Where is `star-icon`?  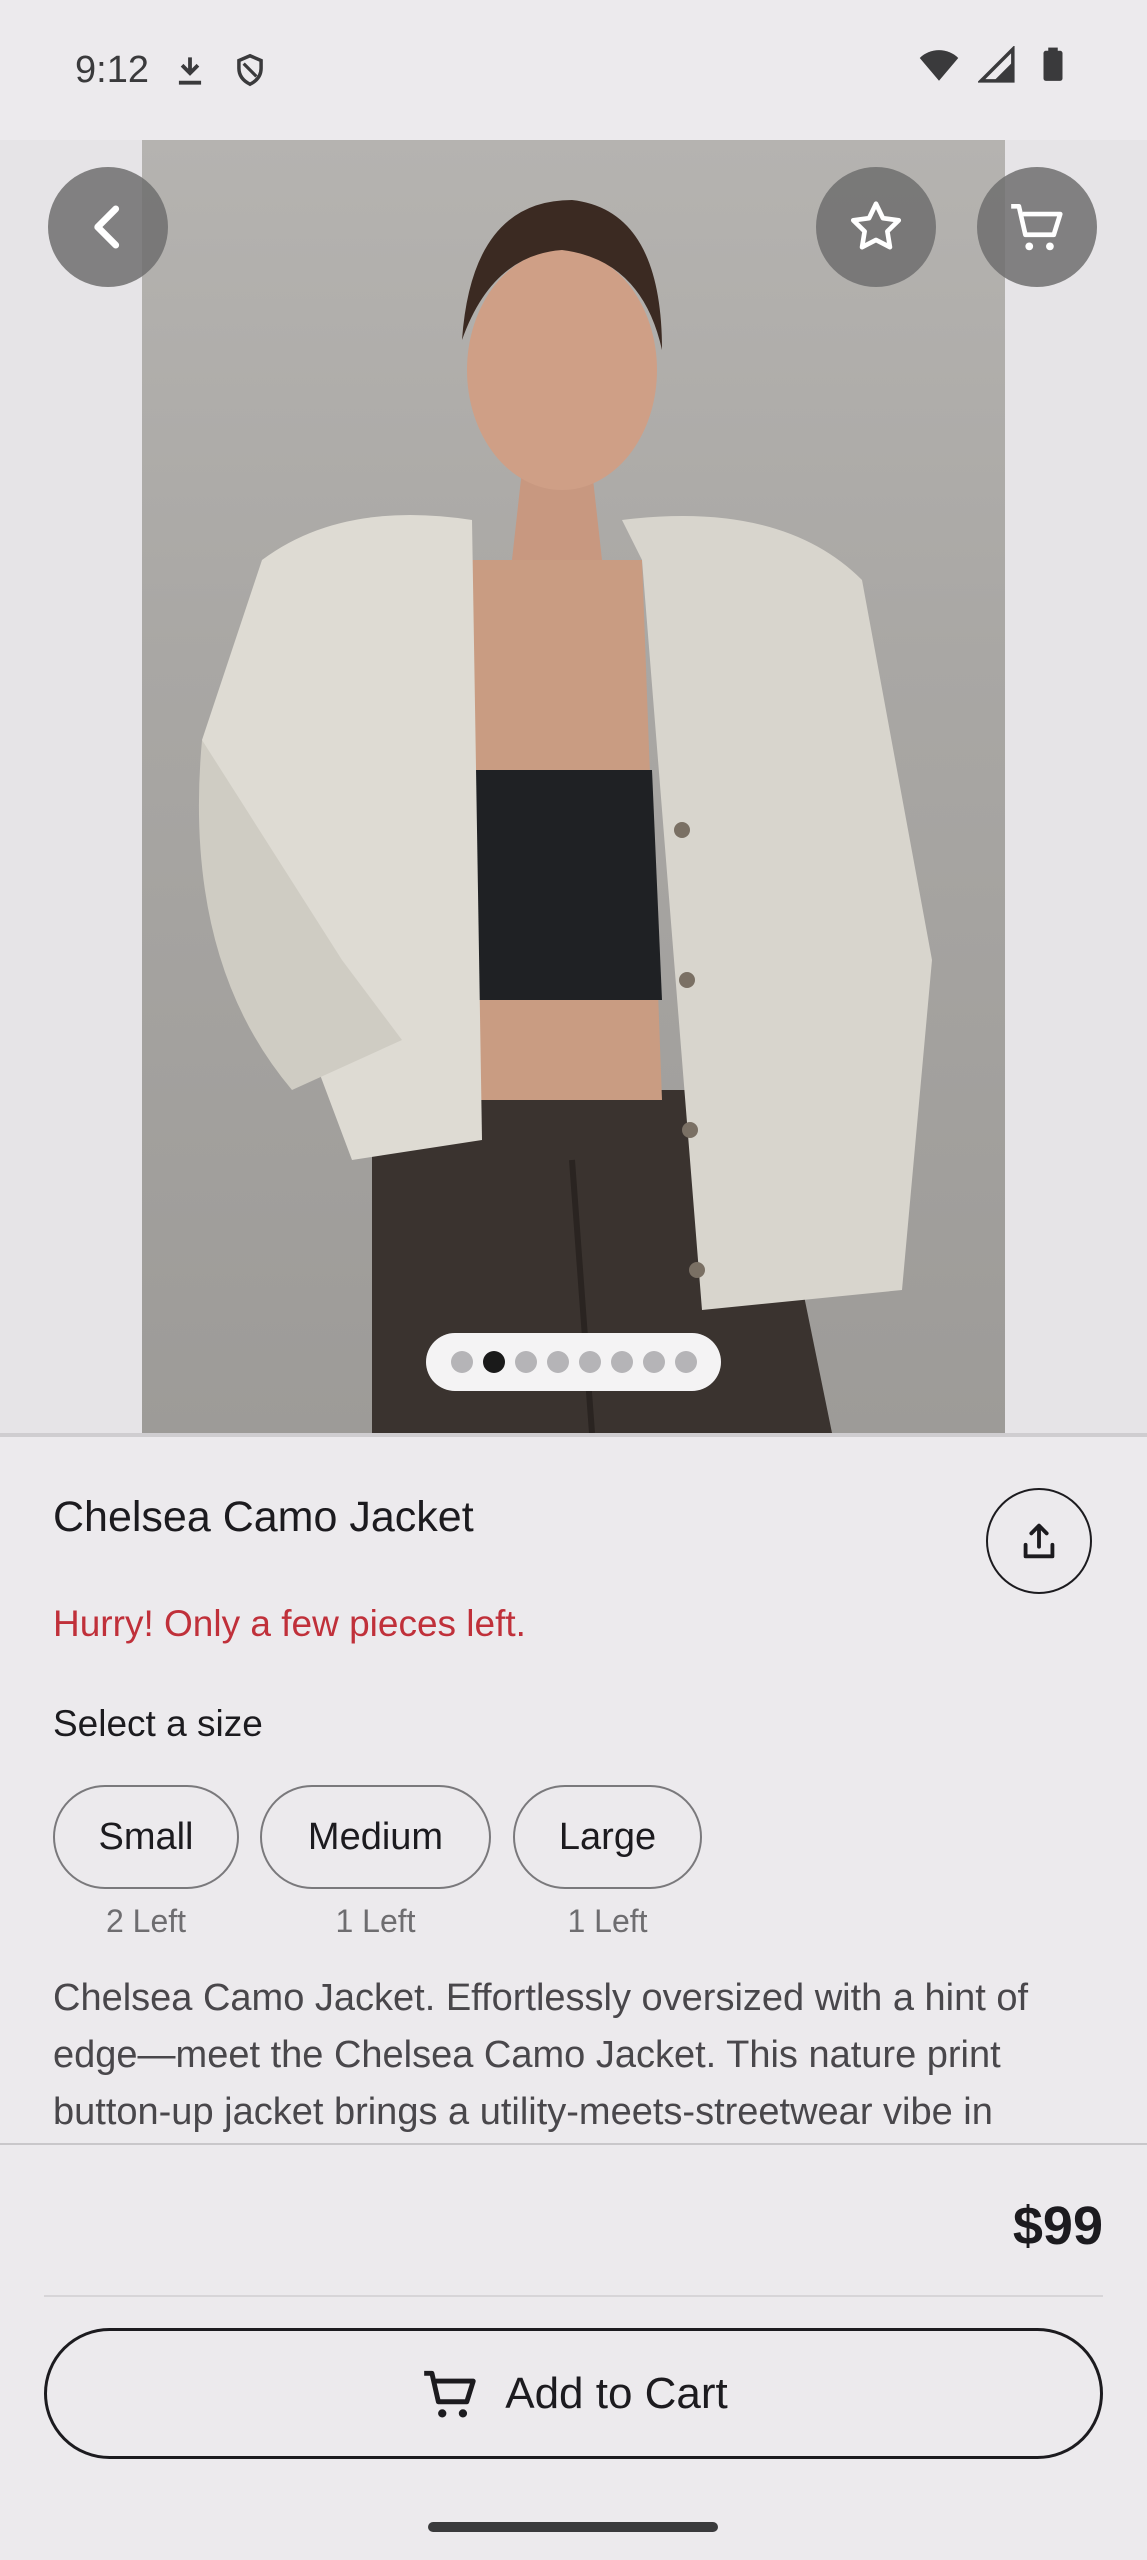 star-icon is located at coordinates (876, 225).